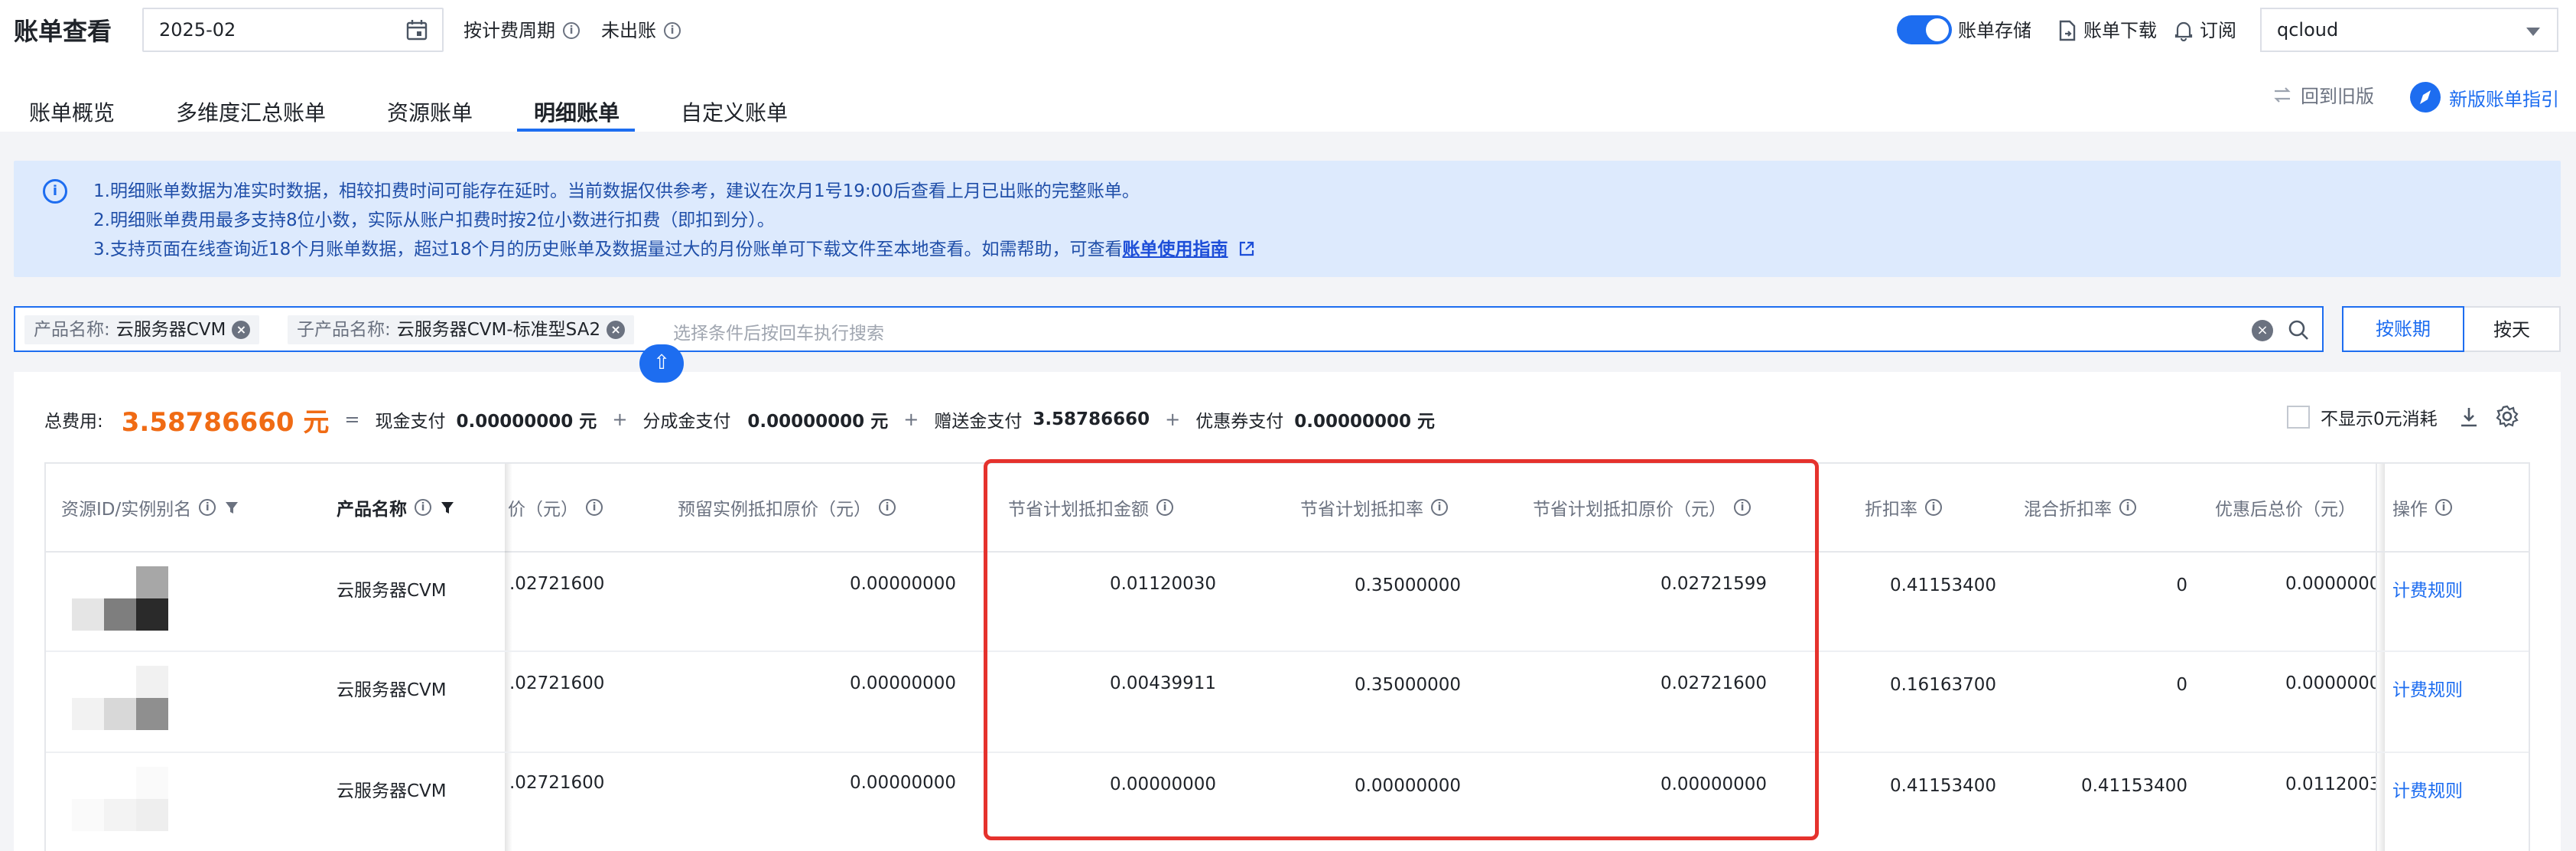 The height and width of the screenshot is (851, 2576). I want to click on tab-detail-bill: 明细账单, so click(577, 111).